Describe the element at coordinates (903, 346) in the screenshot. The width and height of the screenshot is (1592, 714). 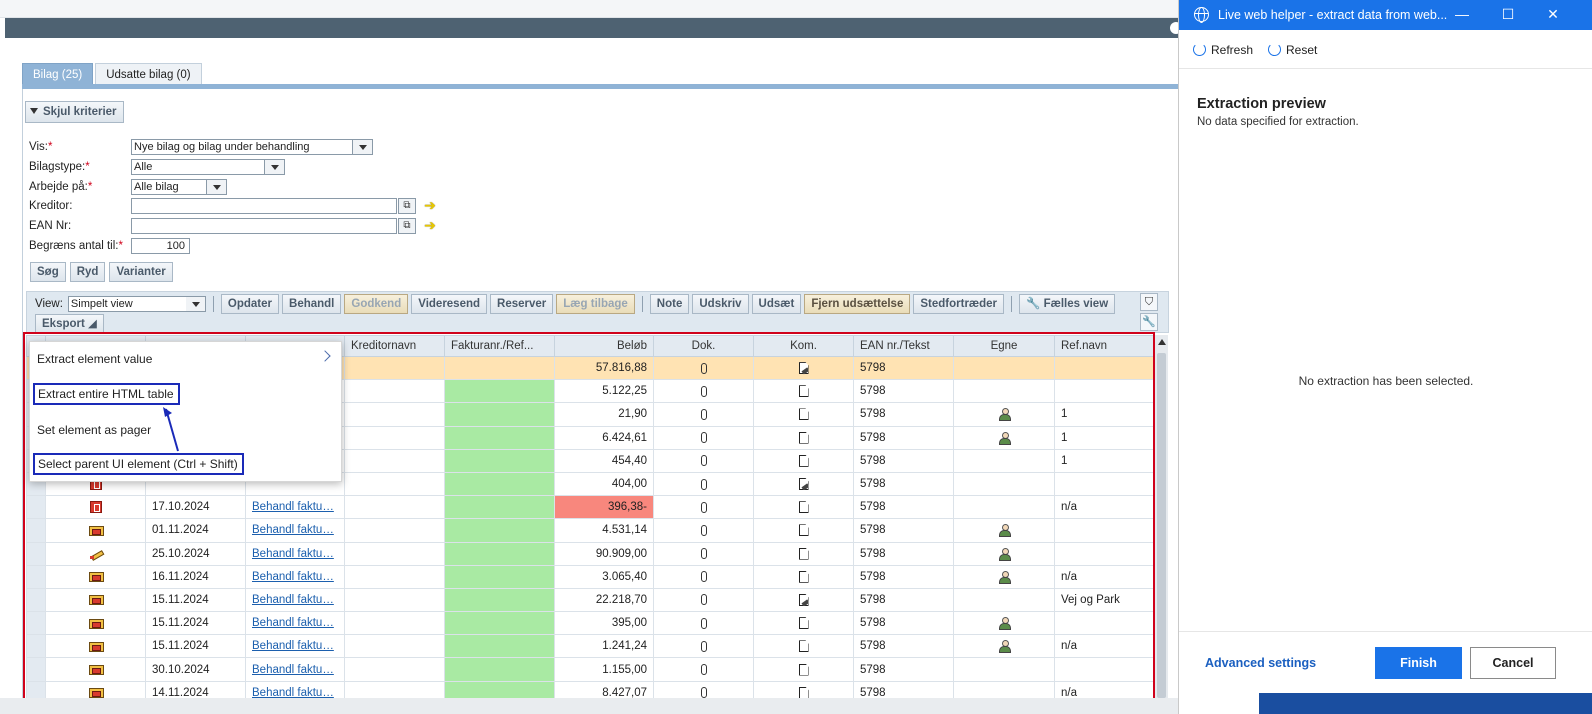
I see `ean-header: EAN nr./Tekst` at that location.